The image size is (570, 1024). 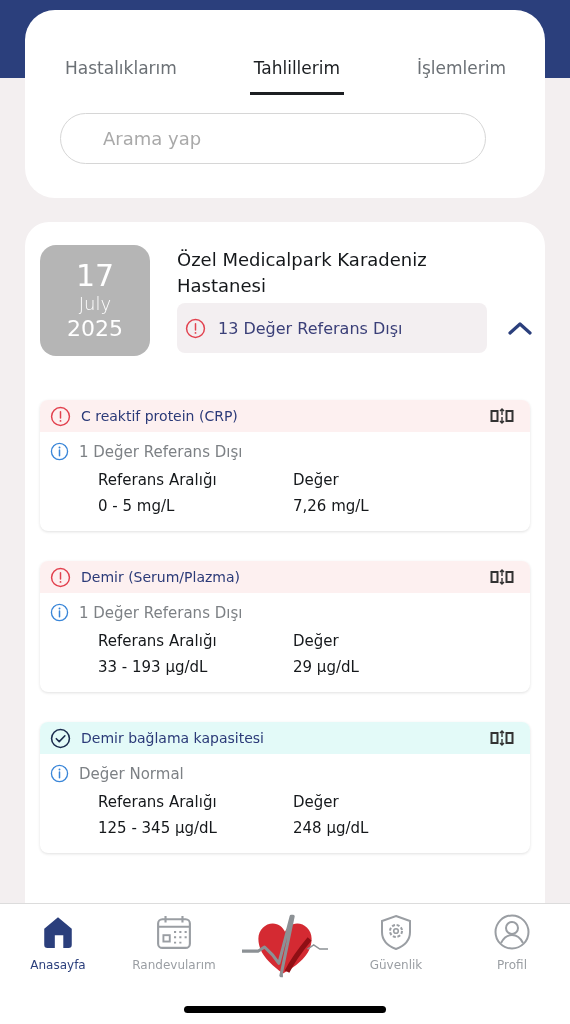 I want to click on nav-item: Güvenlik, so click(x=396, y=943).